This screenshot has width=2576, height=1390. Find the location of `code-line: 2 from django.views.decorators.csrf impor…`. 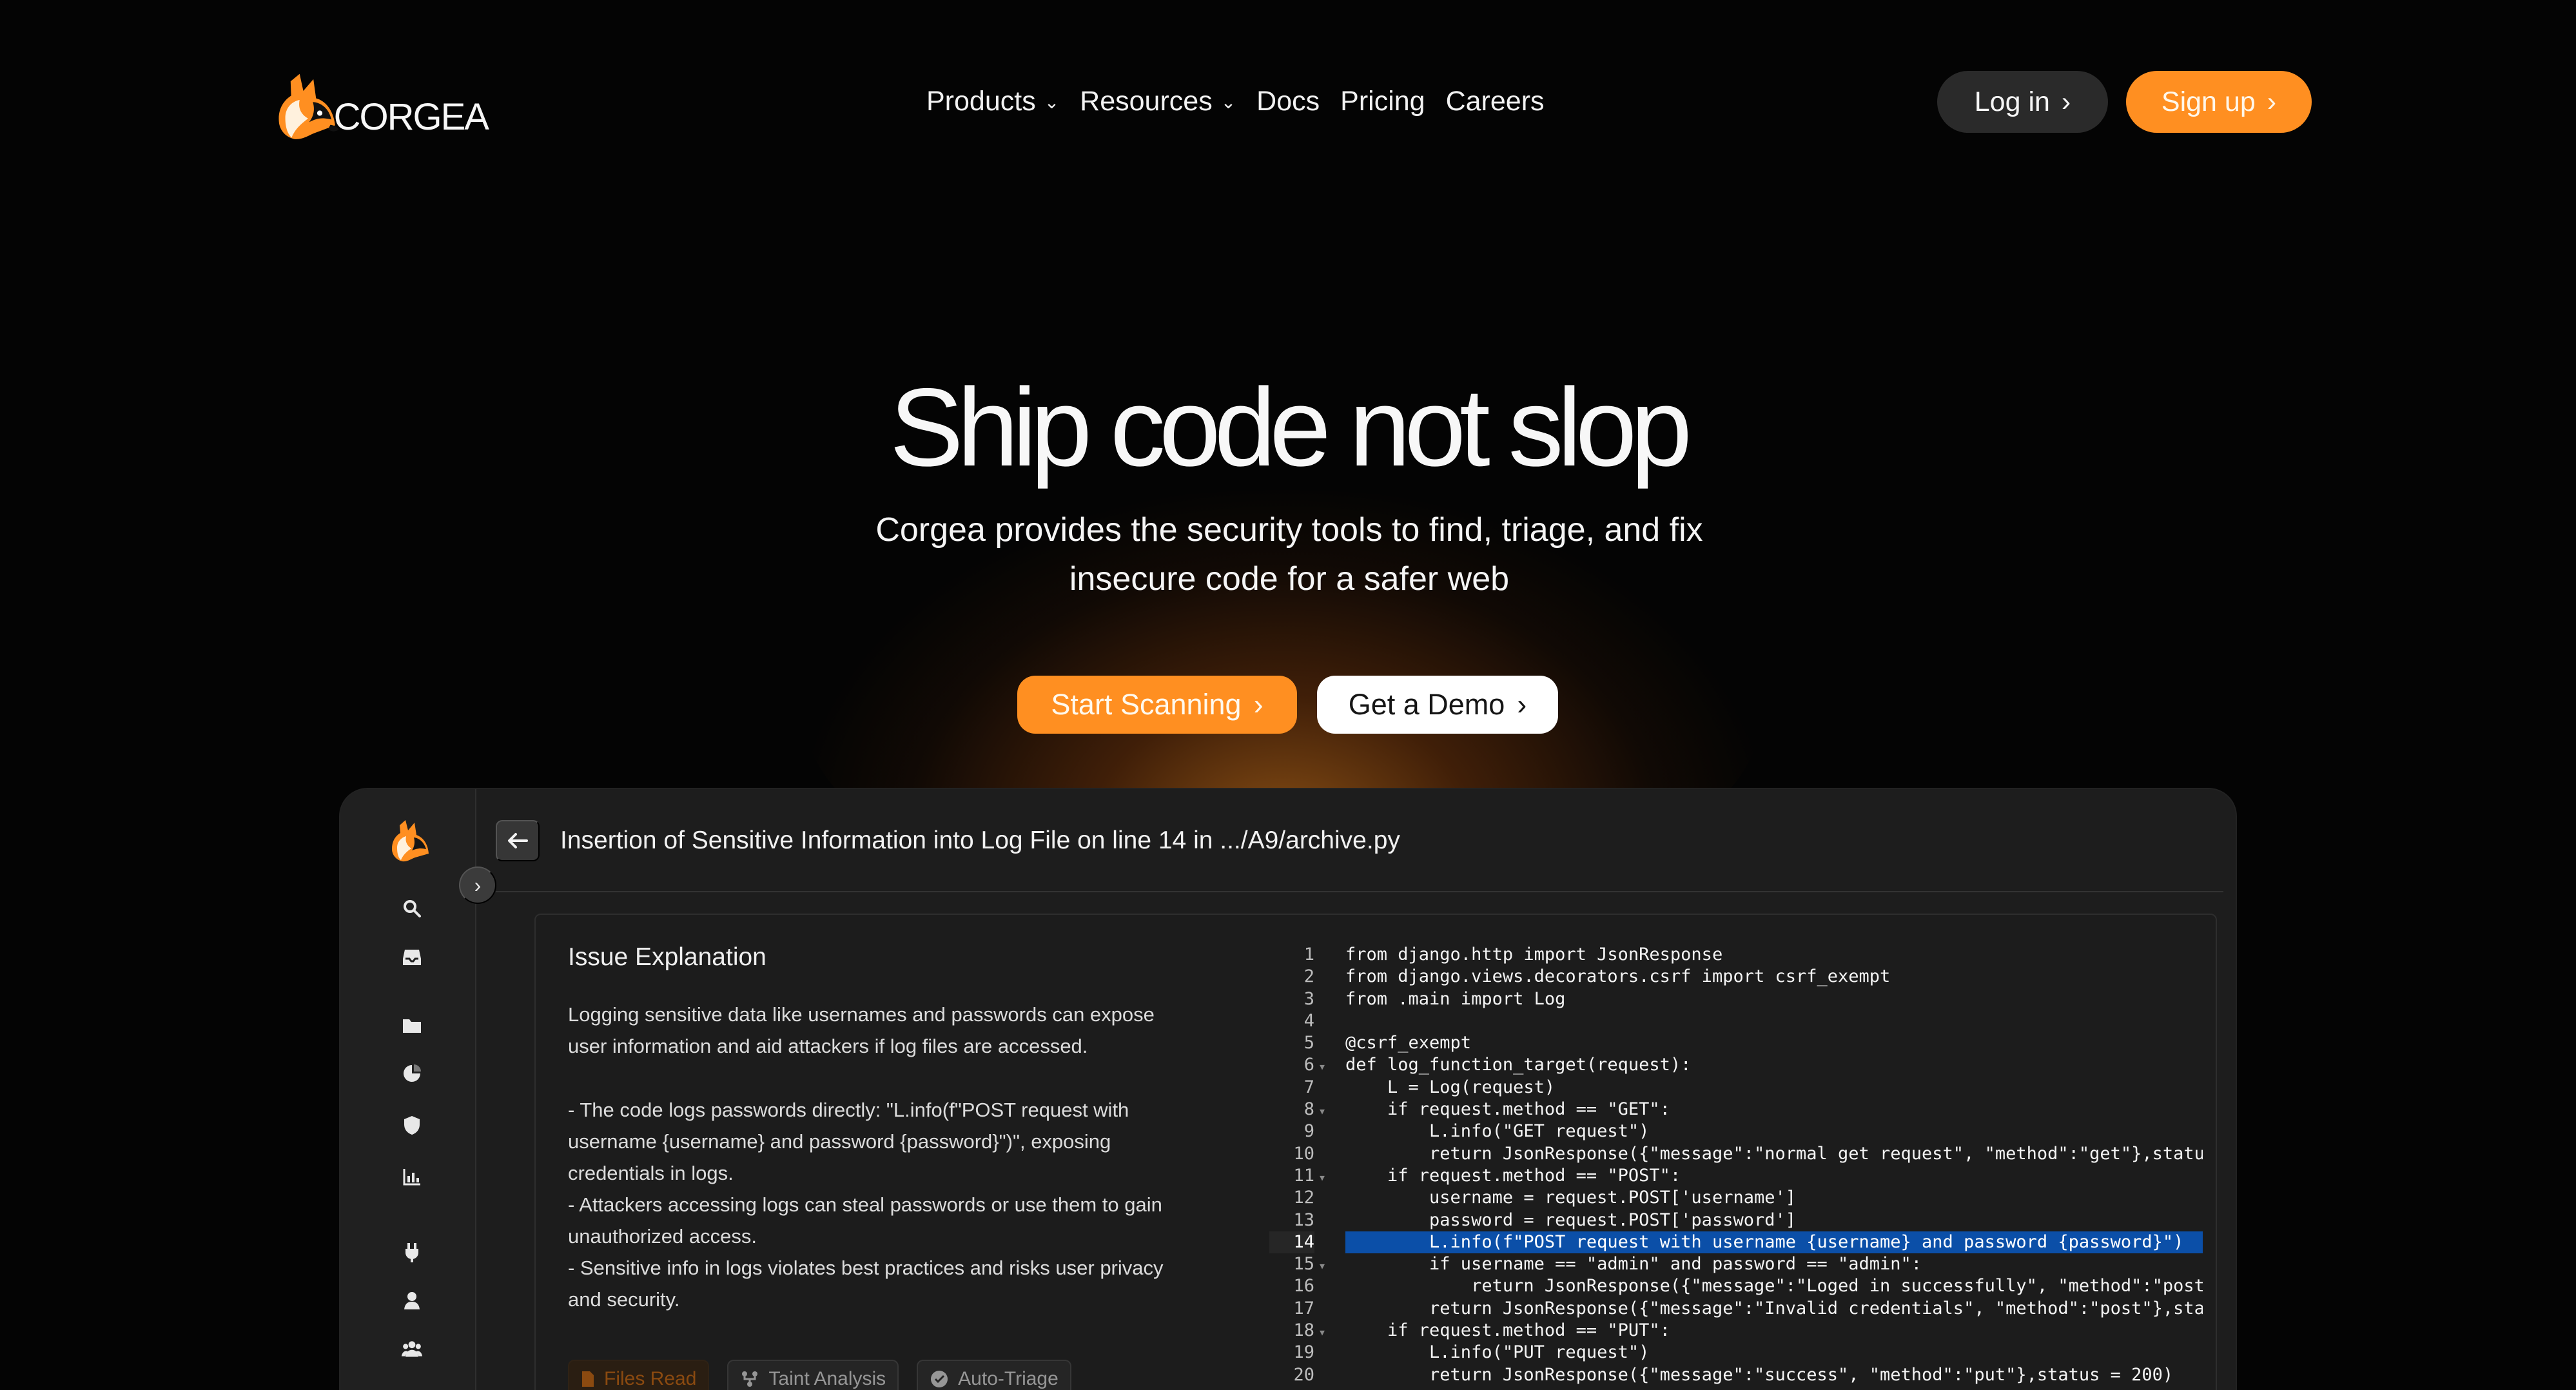

code-line: 2 from django.views.decorators.csrf impor… is located at coordinates (1737, 977).